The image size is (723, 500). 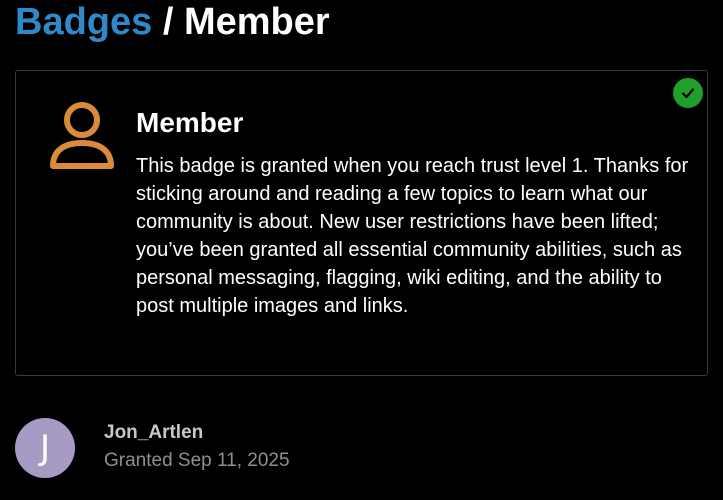 What do you see at coordinates (688, 93) in the screenshot?
I see `check-circle-icon` at bounding box center [688, 93].